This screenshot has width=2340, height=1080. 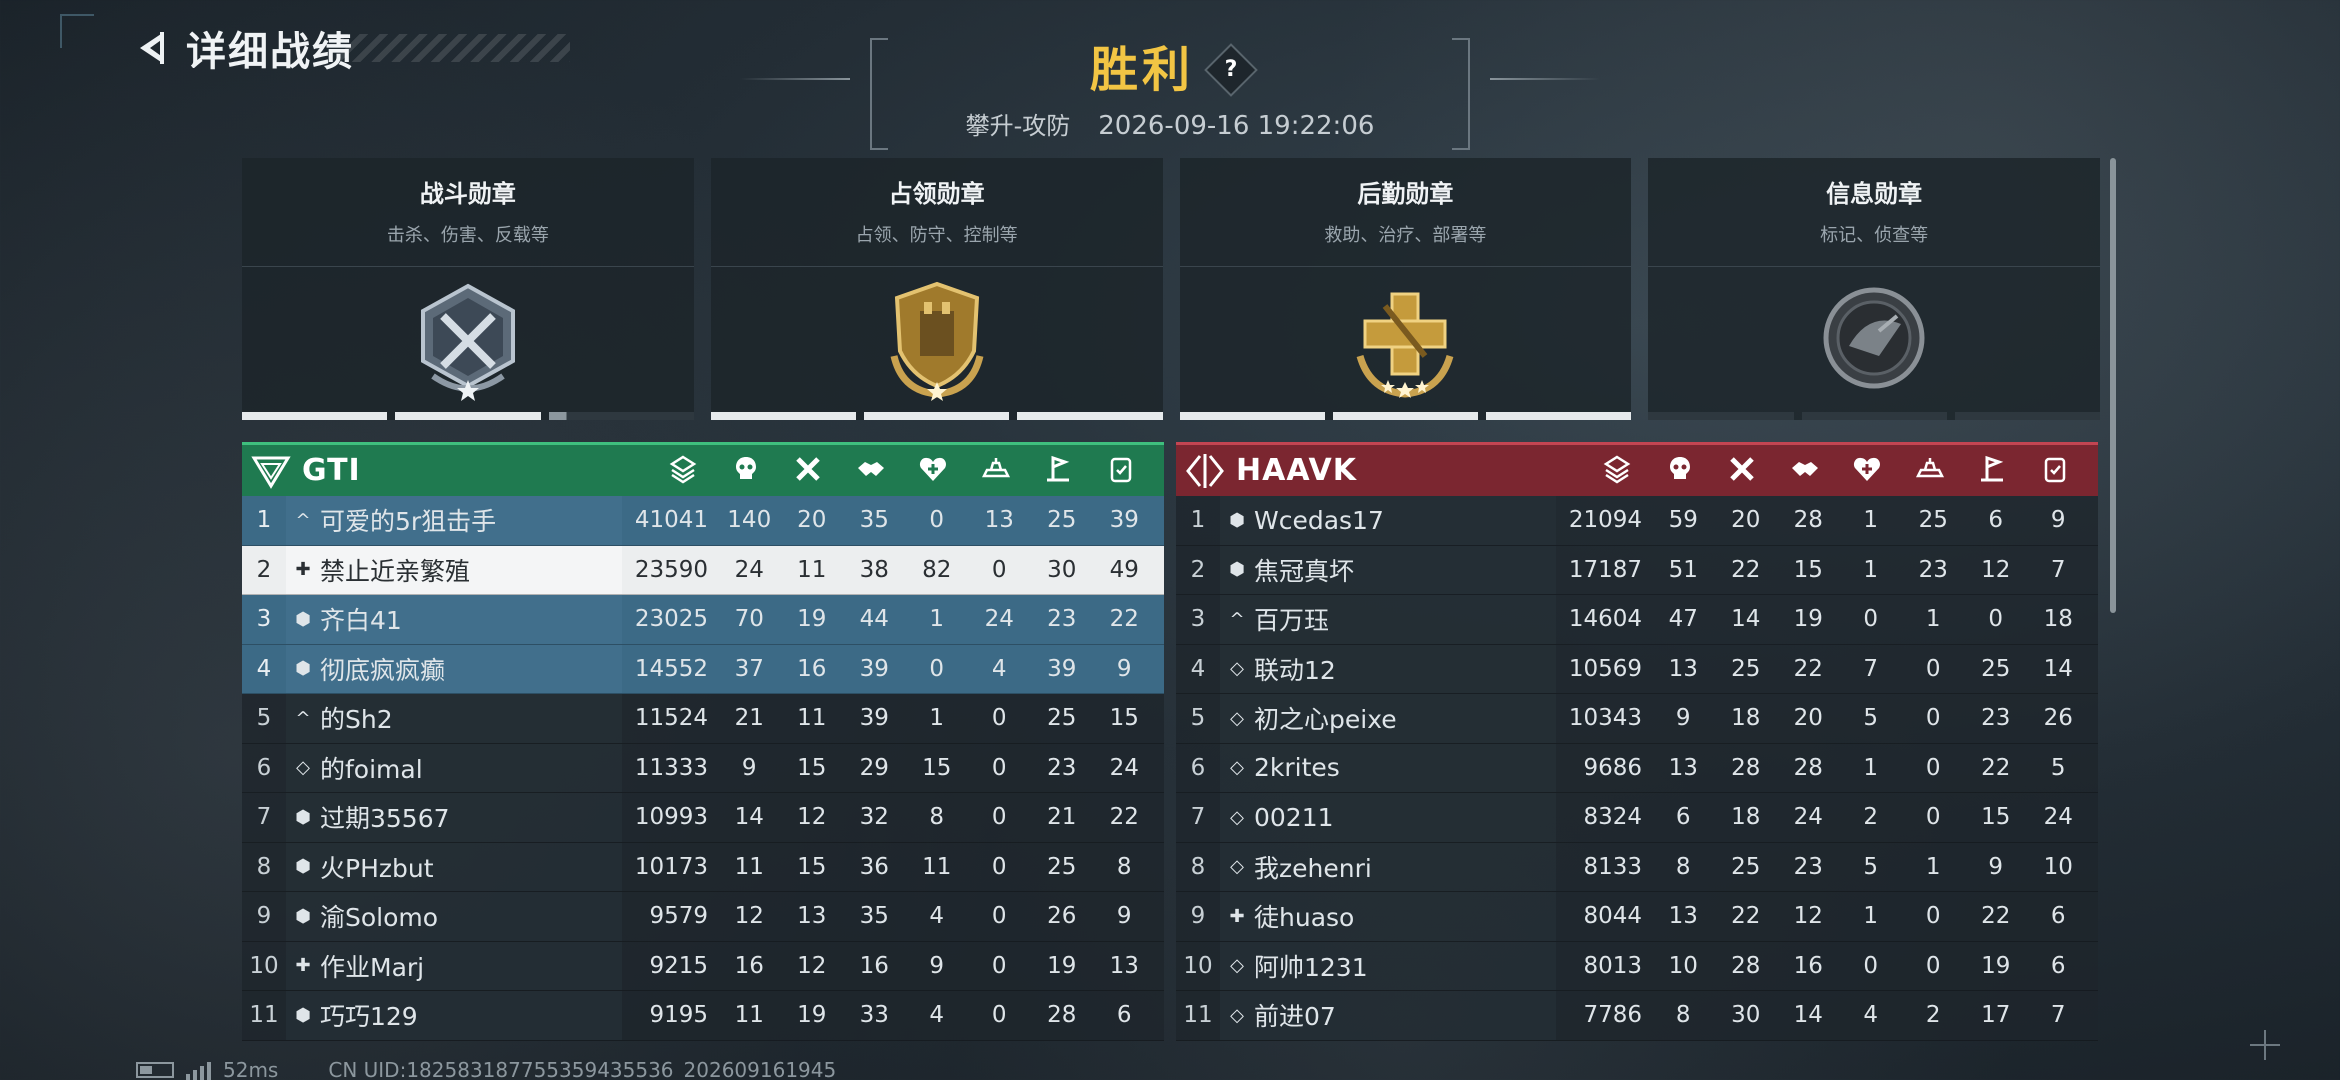 What do you see at coordinates (1388, 619) in the screenshot?
I see `player-name-cell: ^ 百万珏` at bounding box center [1388, 619].